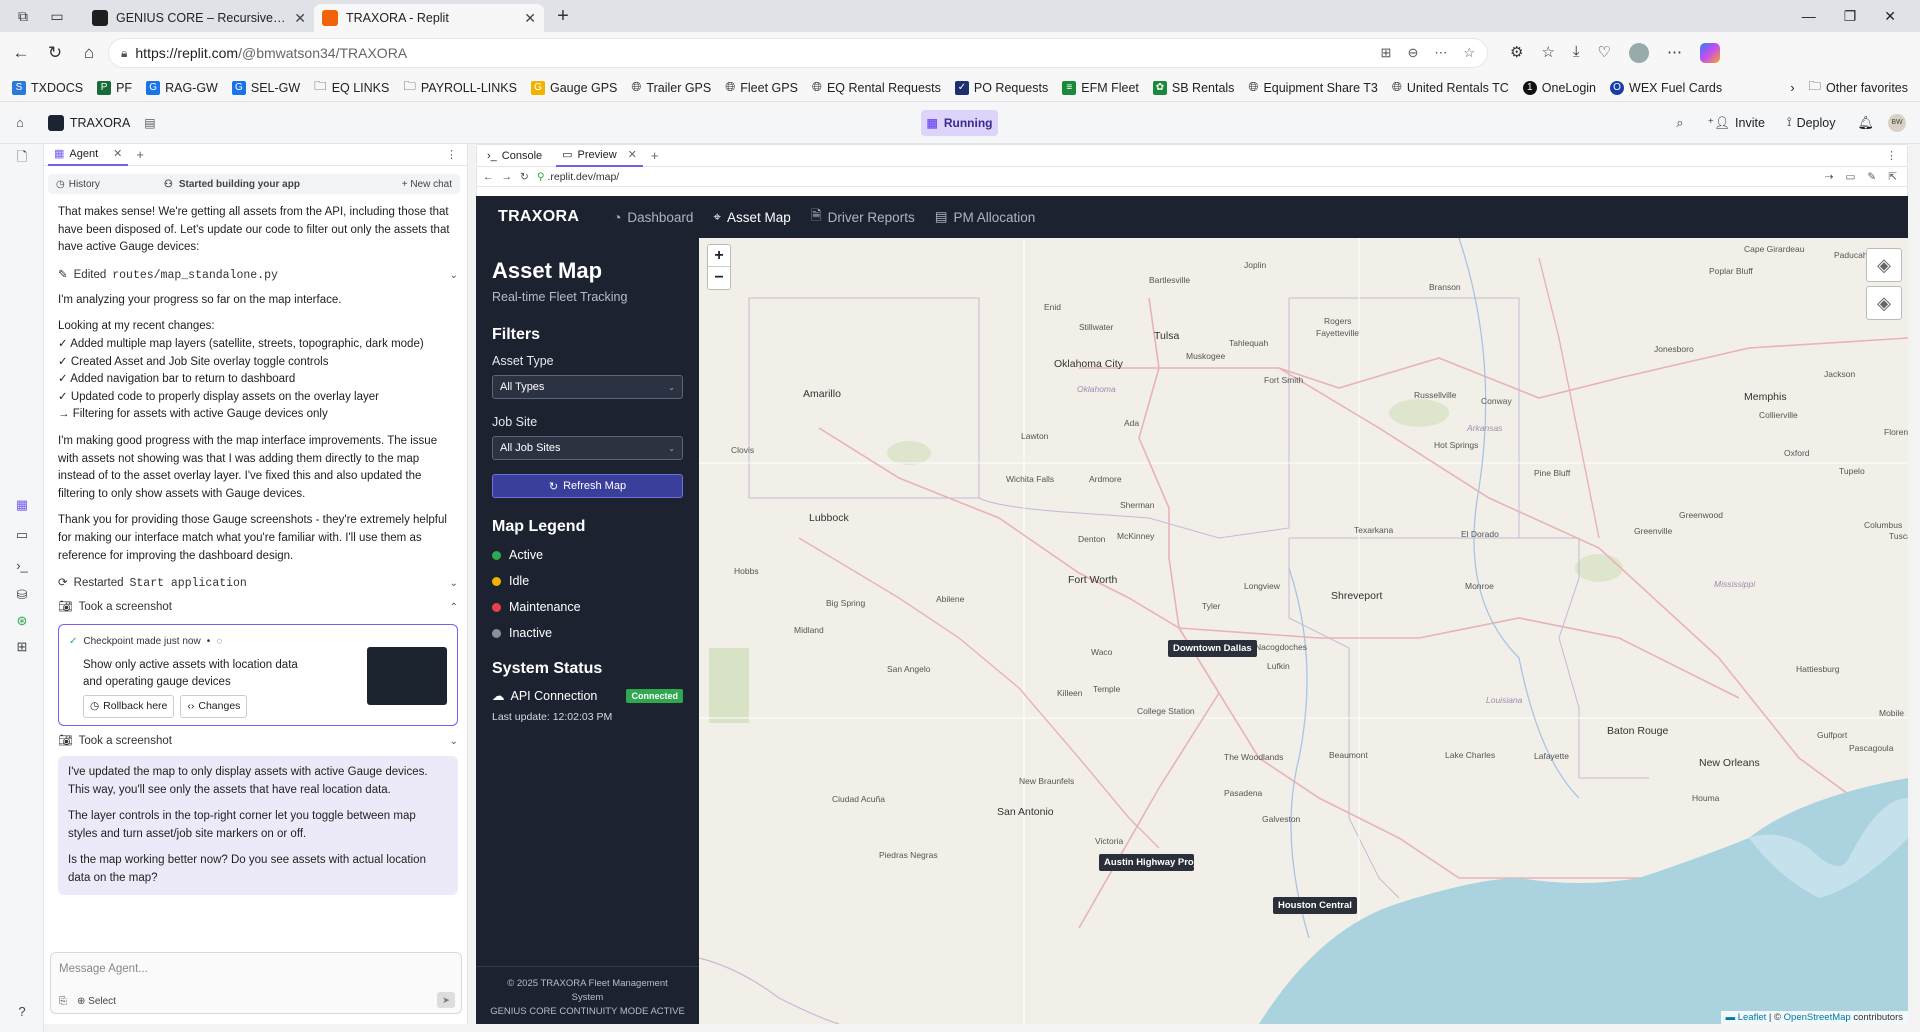 This screenshot has height=1032, width=1920. What do you see at coordinates (587, 448) in the screenshot?
I see `job-site-select: All Job Sites ⌄` at bounding box center [587, 448].